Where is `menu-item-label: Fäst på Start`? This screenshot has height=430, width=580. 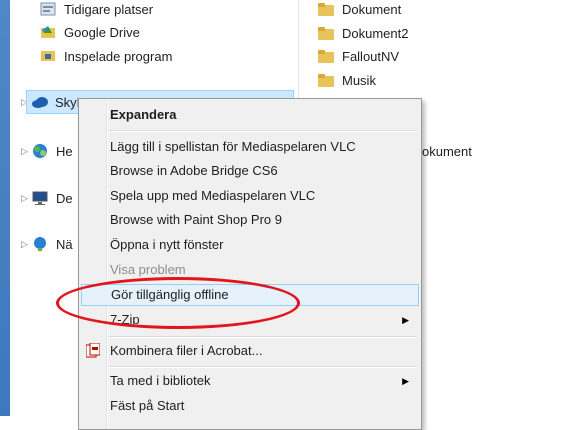 menu-item-label: Fäst på Start is located at coordinates (147, 405).